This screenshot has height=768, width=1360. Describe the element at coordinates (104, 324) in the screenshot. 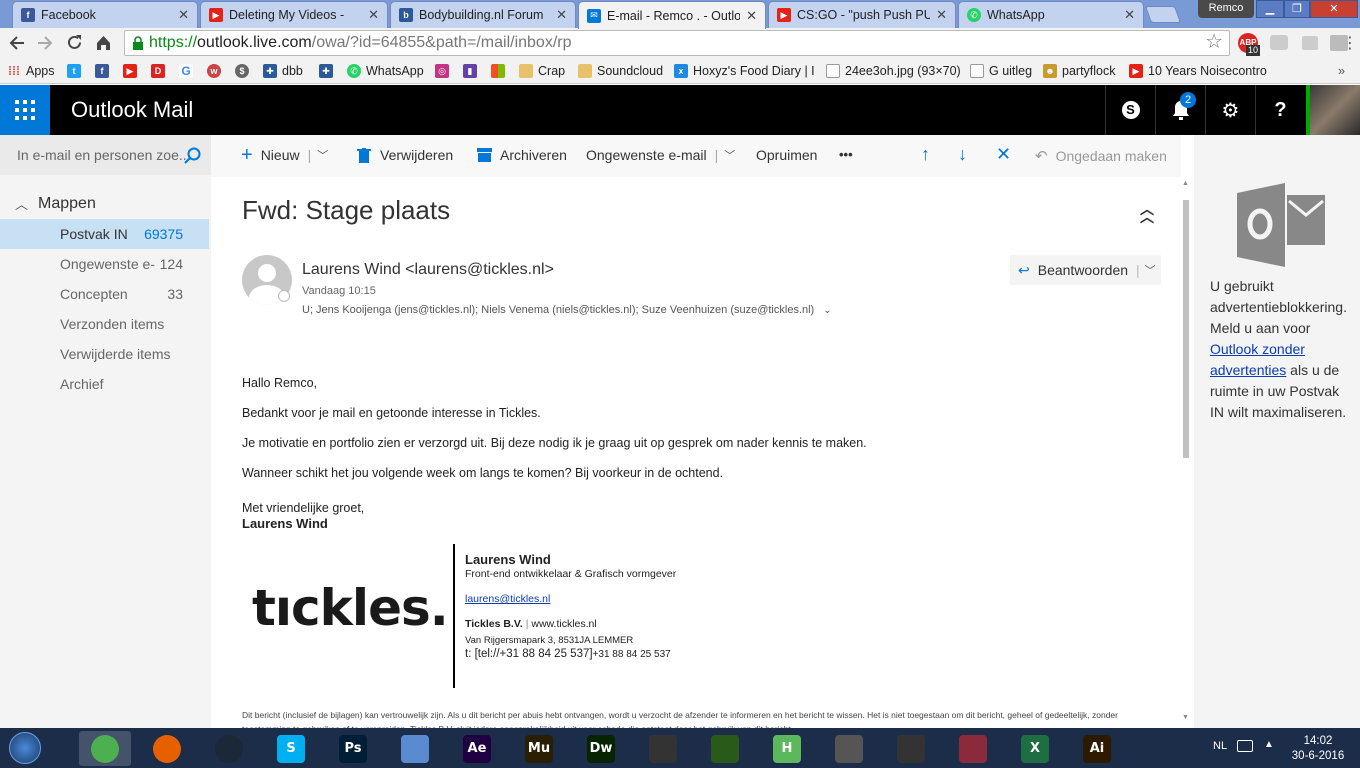

I see `folder-sent: Verzonden items` at that location.